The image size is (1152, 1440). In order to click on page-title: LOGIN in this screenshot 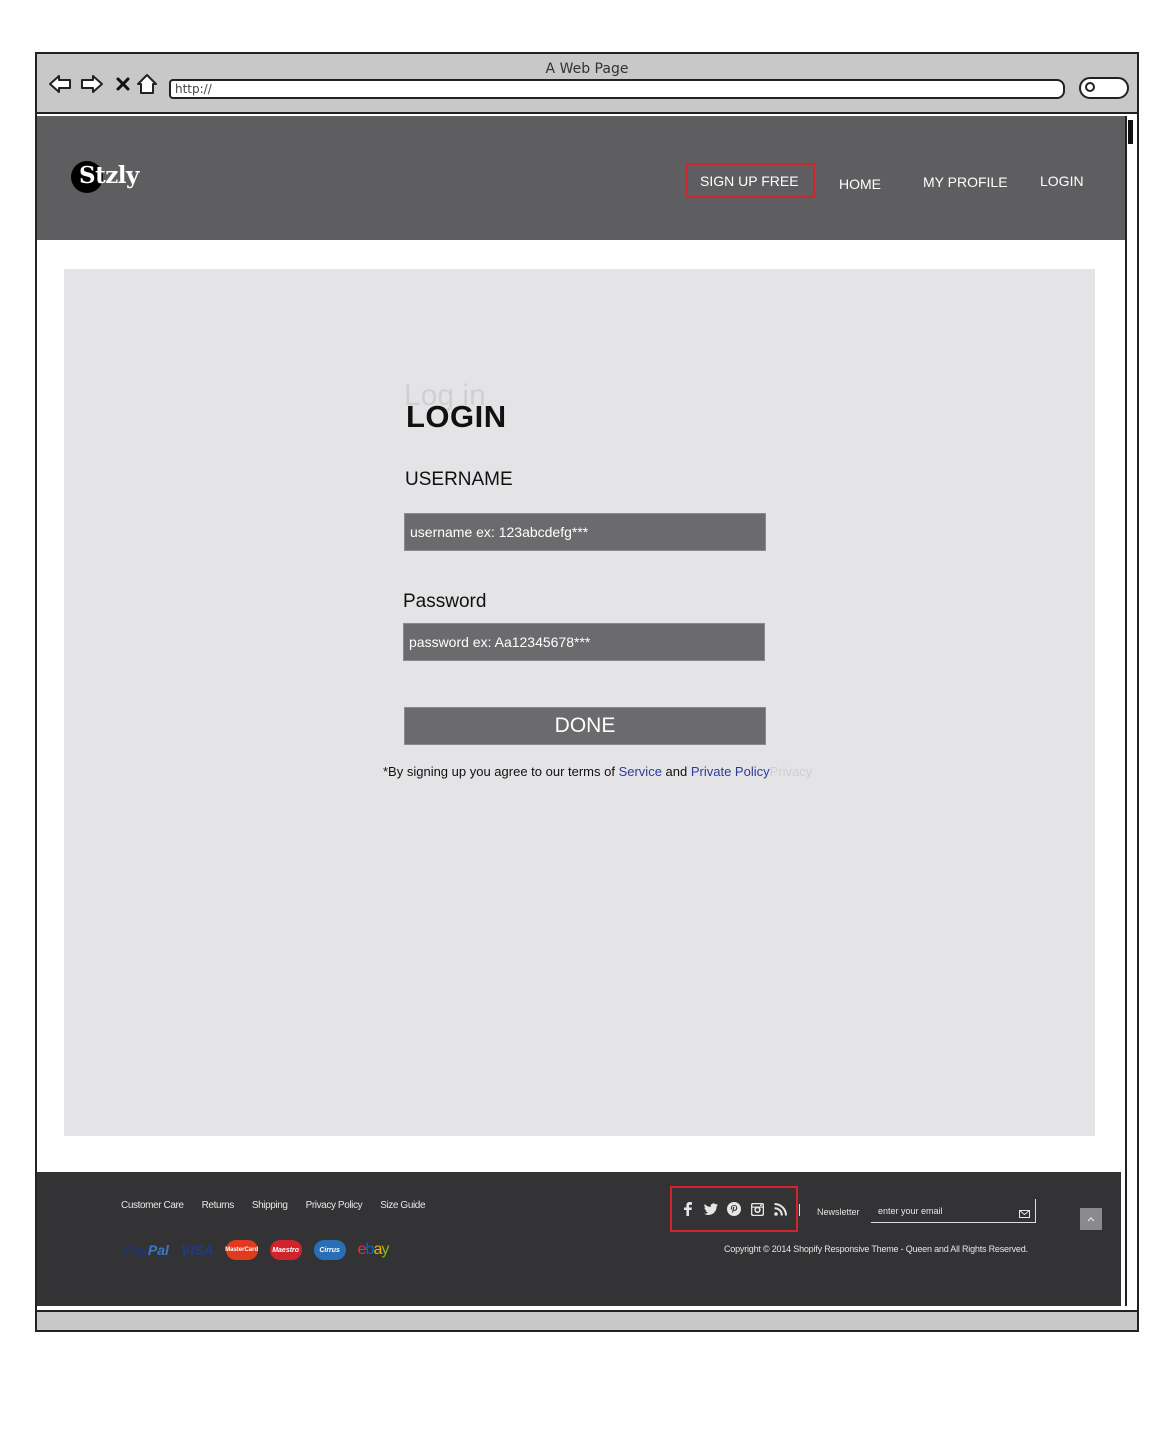, I will do `click(456, 416)`.